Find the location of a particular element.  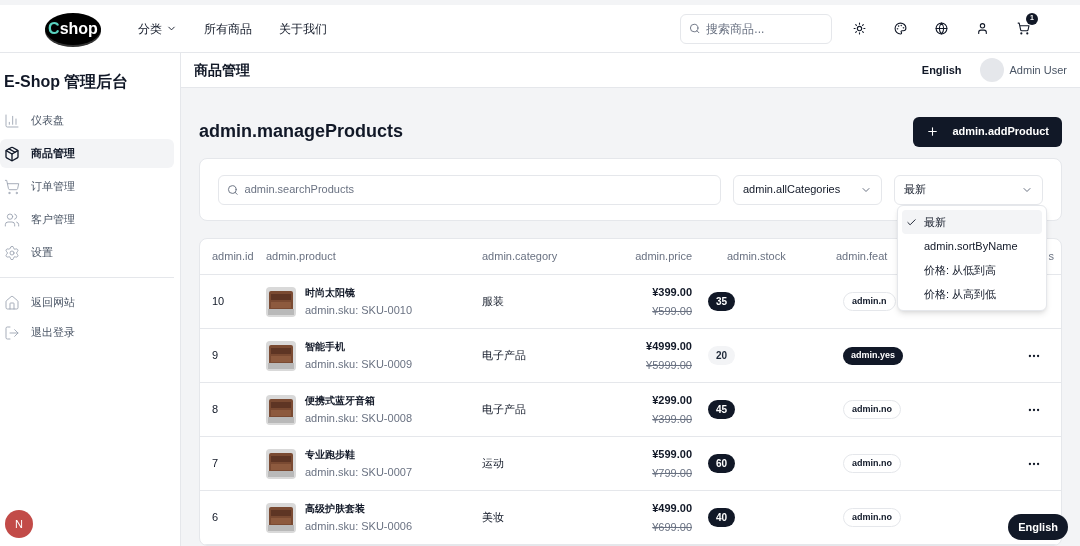

nav-link: 分类 is located at coordinates (157, 28).